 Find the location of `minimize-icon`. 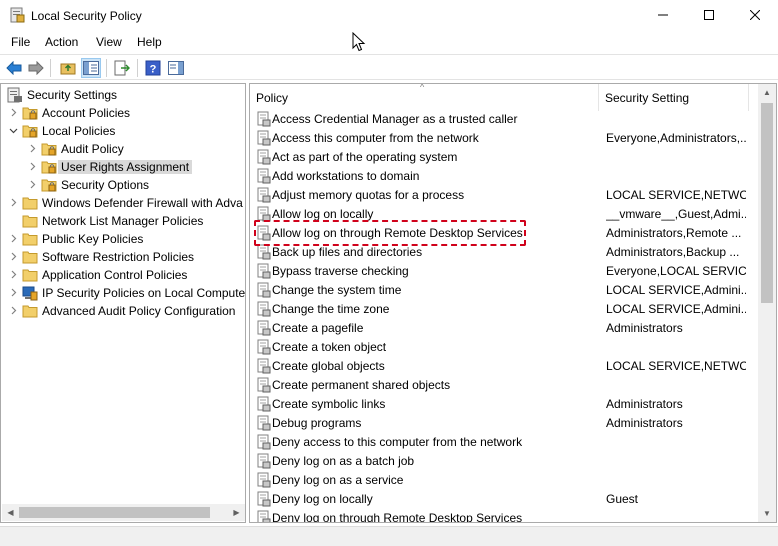

minimize-icon is located at coordinates (663, 15).